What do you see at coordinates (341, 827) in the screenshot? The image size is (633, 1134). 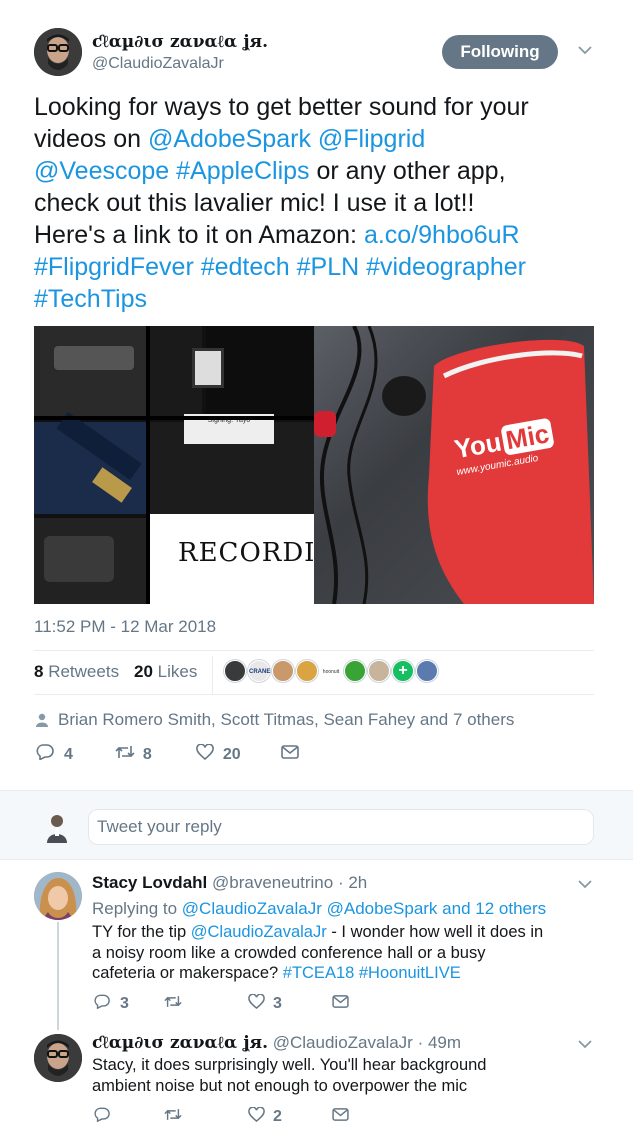 I see `reply-input: Tweet your reply` at bounding box center [341, 827].